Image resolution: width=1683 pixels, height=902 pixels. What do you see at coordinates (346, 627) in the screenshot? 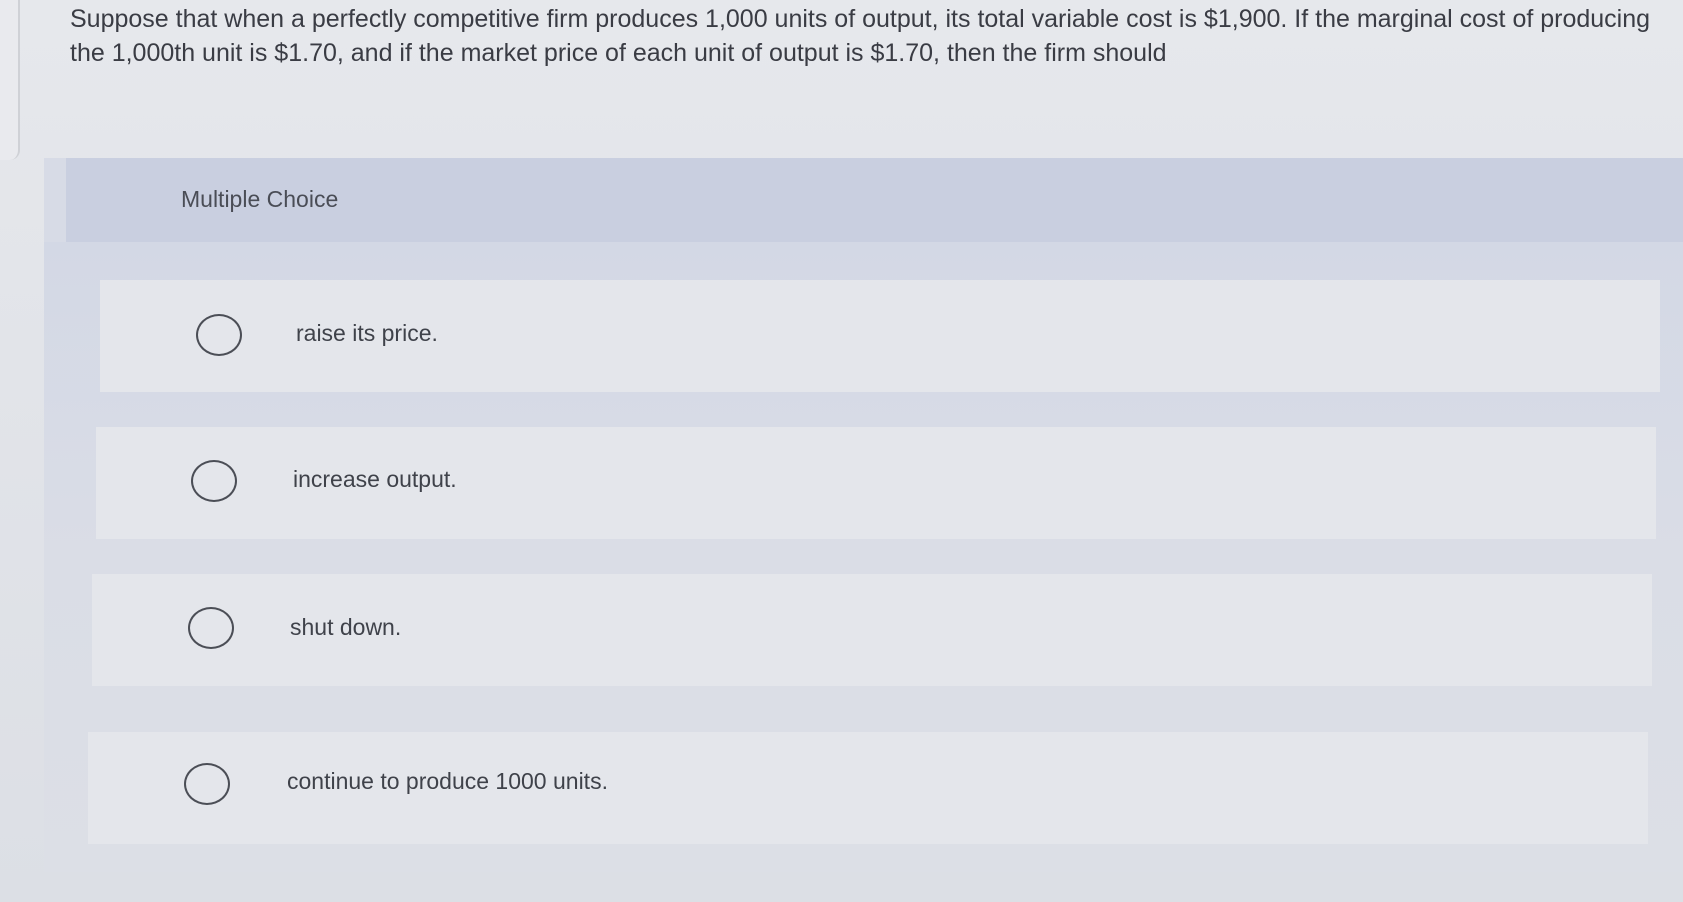
I see `option-label: shut down.` at bounding box center [346, 627].